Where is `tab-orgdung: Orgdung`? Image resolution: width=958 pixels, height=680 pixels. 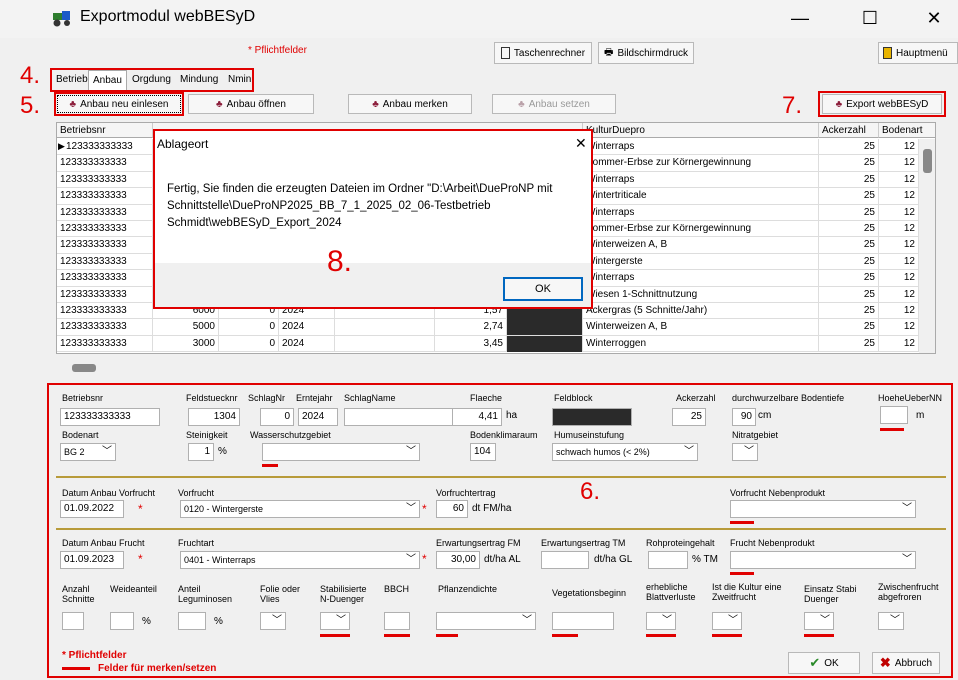 tab-orgdung: Orgdung is located at coordinates (151, 80).